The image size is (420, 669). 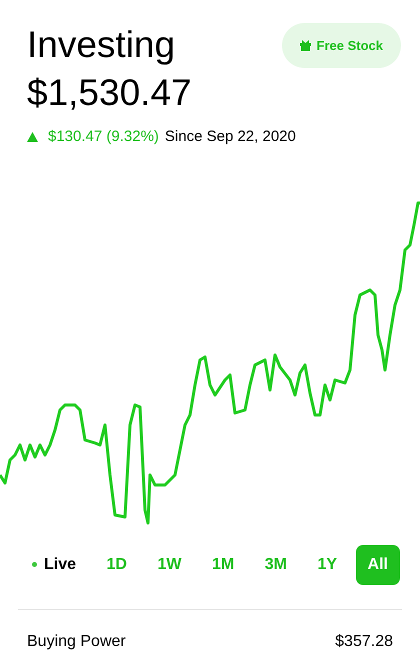 I want to click on portfolio-value: $1,530.47, so click(x=109, y=93).